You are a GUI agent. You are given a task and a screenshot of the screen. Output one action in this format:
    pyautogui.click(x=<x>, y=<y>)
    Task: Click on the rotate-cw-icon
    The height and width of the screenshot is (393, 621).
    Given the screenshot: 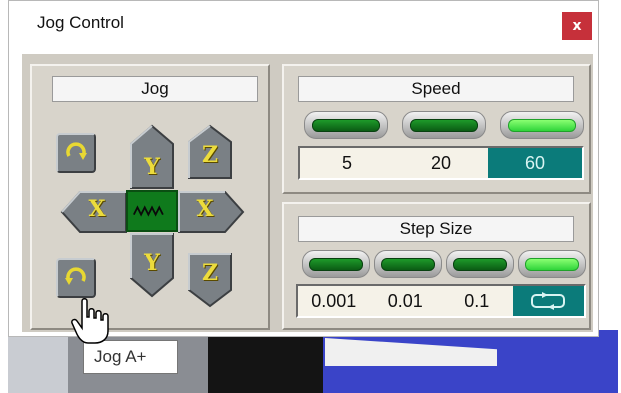 What is the action you would take?
    pyautogui.click(x=76, y=151)
    